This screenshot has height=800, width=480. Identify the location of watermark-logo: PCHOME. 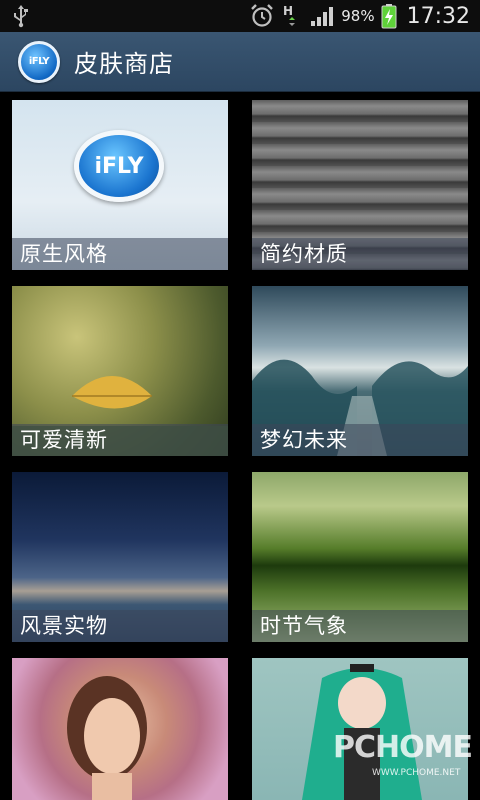
(403, 747).